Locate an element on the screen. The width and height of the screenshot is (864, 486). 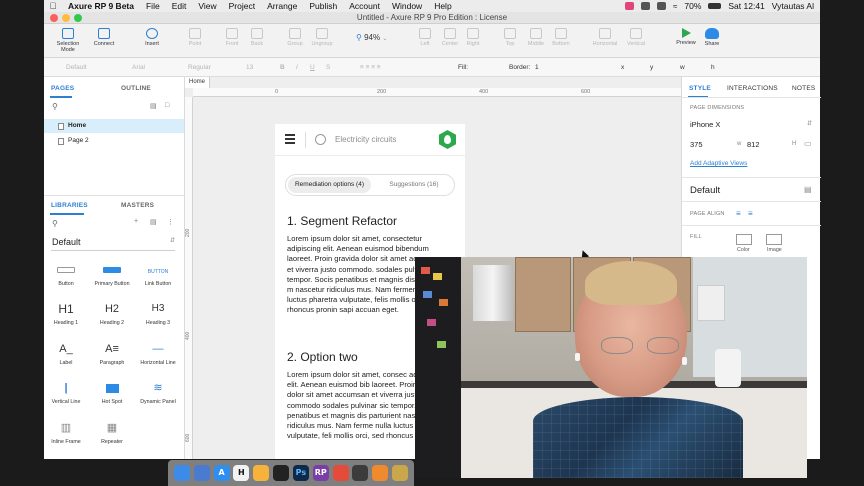
selection-mode-button: Selection Mode is located at coordinates (68, 40).